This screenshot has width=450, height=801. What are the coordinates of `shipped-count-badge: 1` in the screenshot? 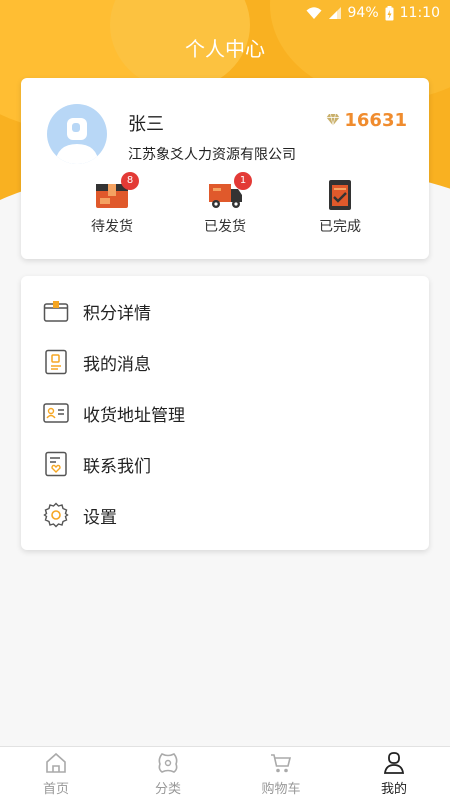 It's located at (243, 181).